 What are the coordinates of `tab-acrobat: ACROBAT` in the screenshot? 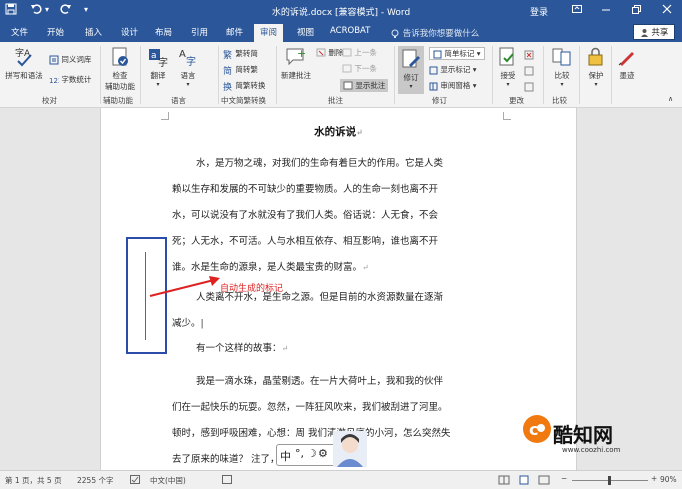 It's located at (350, 31).